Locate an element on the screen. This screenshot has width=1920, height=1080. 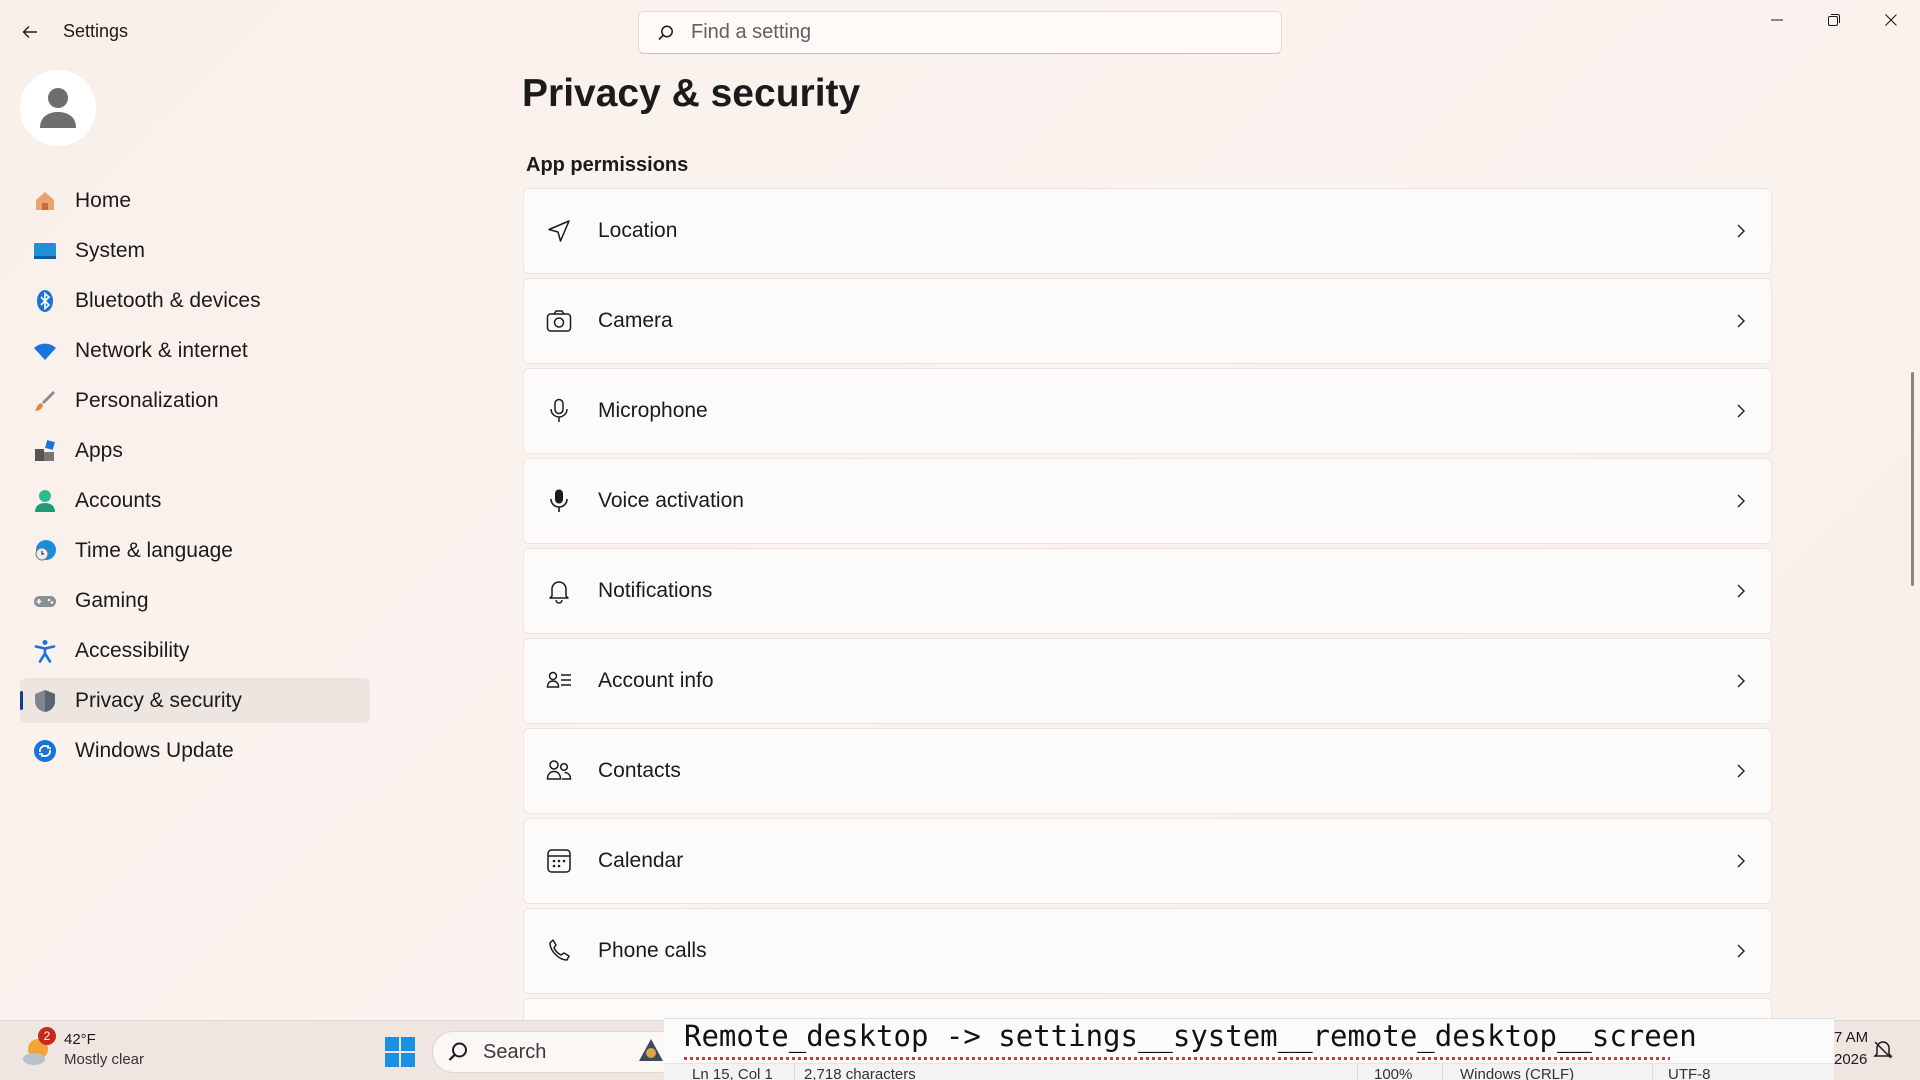
permission-label: Account info is located at coordinates (656, 680).